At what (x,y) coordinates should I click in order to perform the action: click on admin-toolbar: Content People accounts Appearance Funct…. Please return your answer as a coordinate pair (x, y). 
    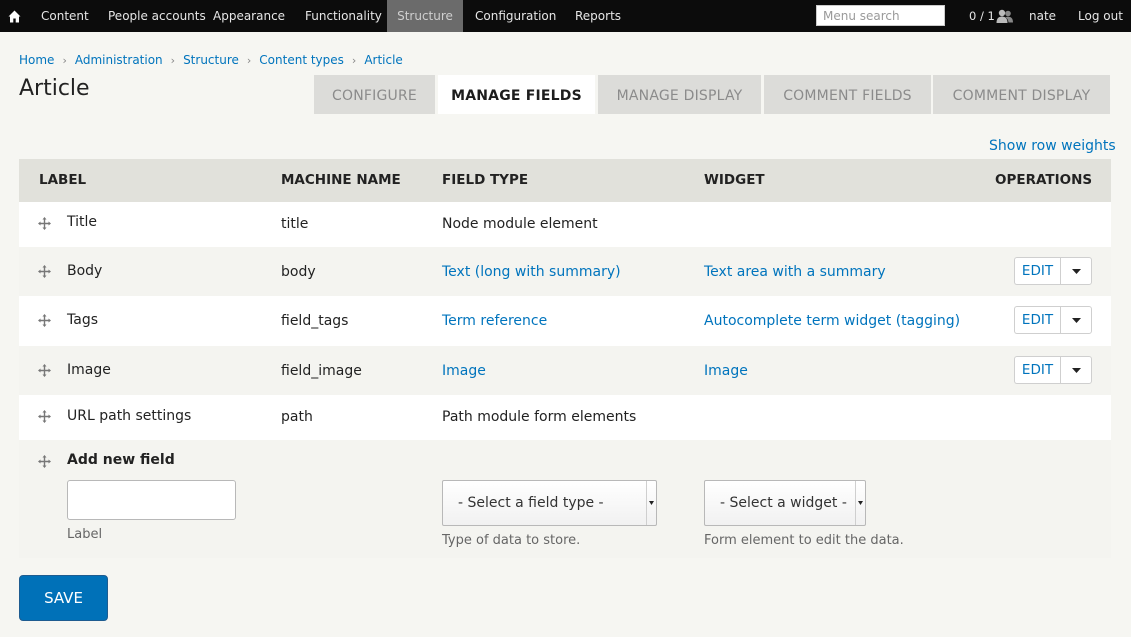
    Looking at the image, I should click on (565, 16).